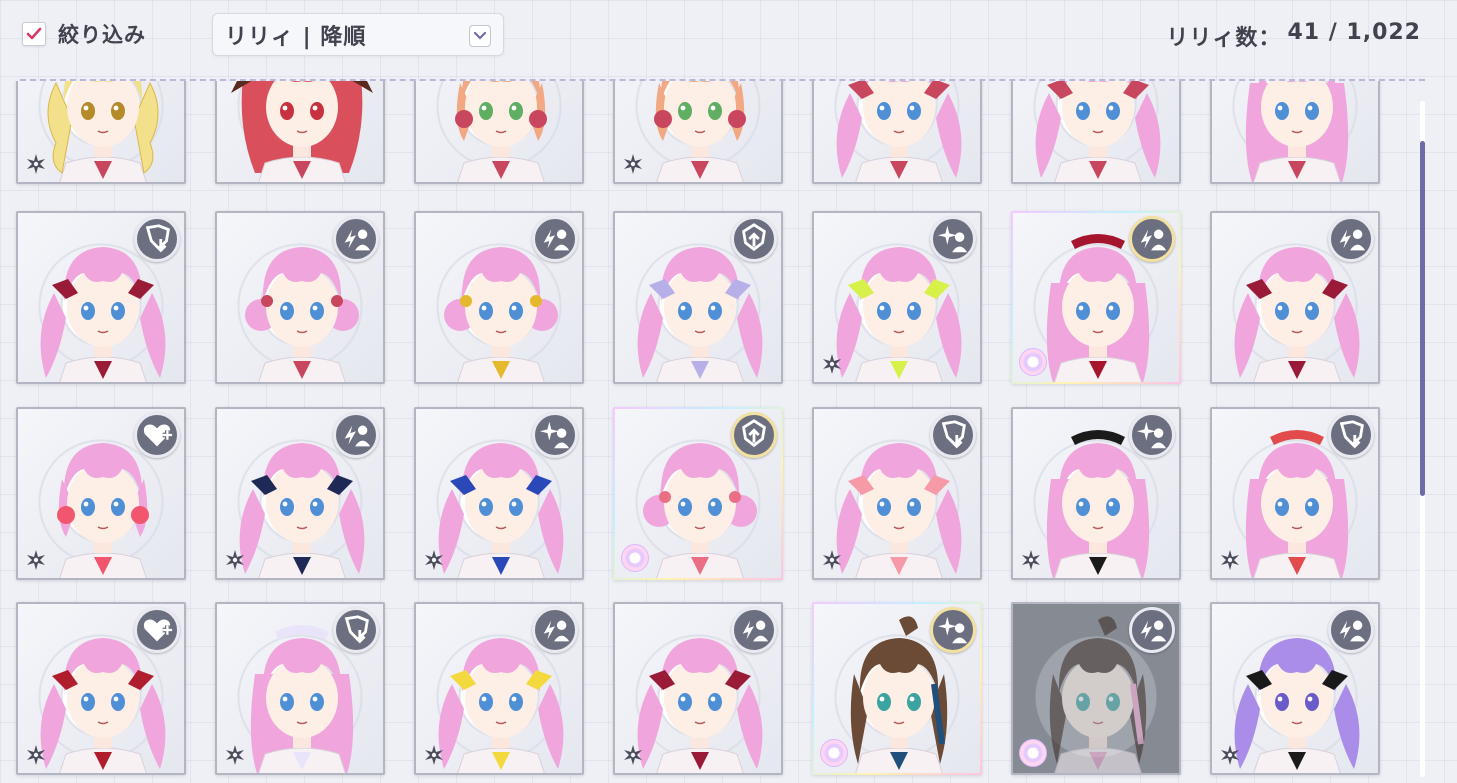  What do you see at coordinates (1224, 38) in the screenshot?
I see `lily-count-label: リリィ数：` at bounding box center [1224, 38].